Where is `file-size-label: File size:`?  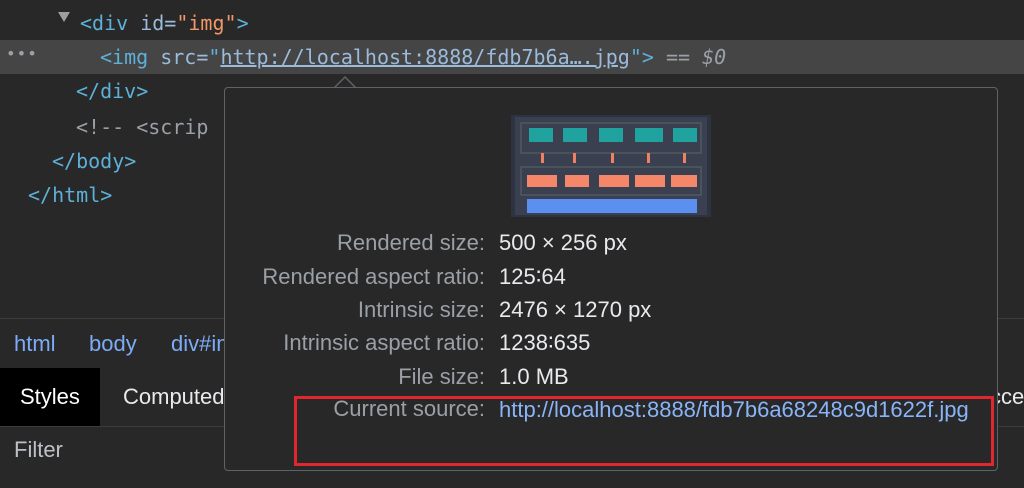 file-size-label: File size: is located at coordinates (441, 376).